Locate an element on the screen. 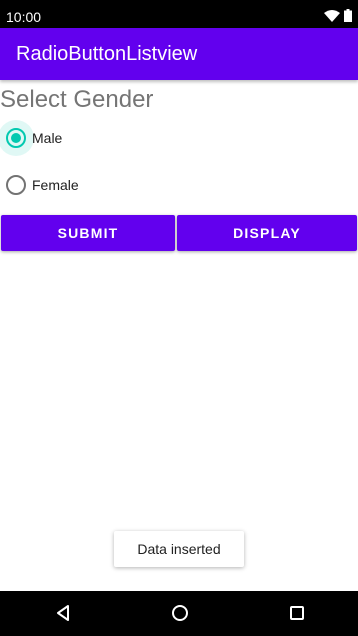 This screenshot has height=636, width=358. radio-button-male is located at coordinates (16, 138).